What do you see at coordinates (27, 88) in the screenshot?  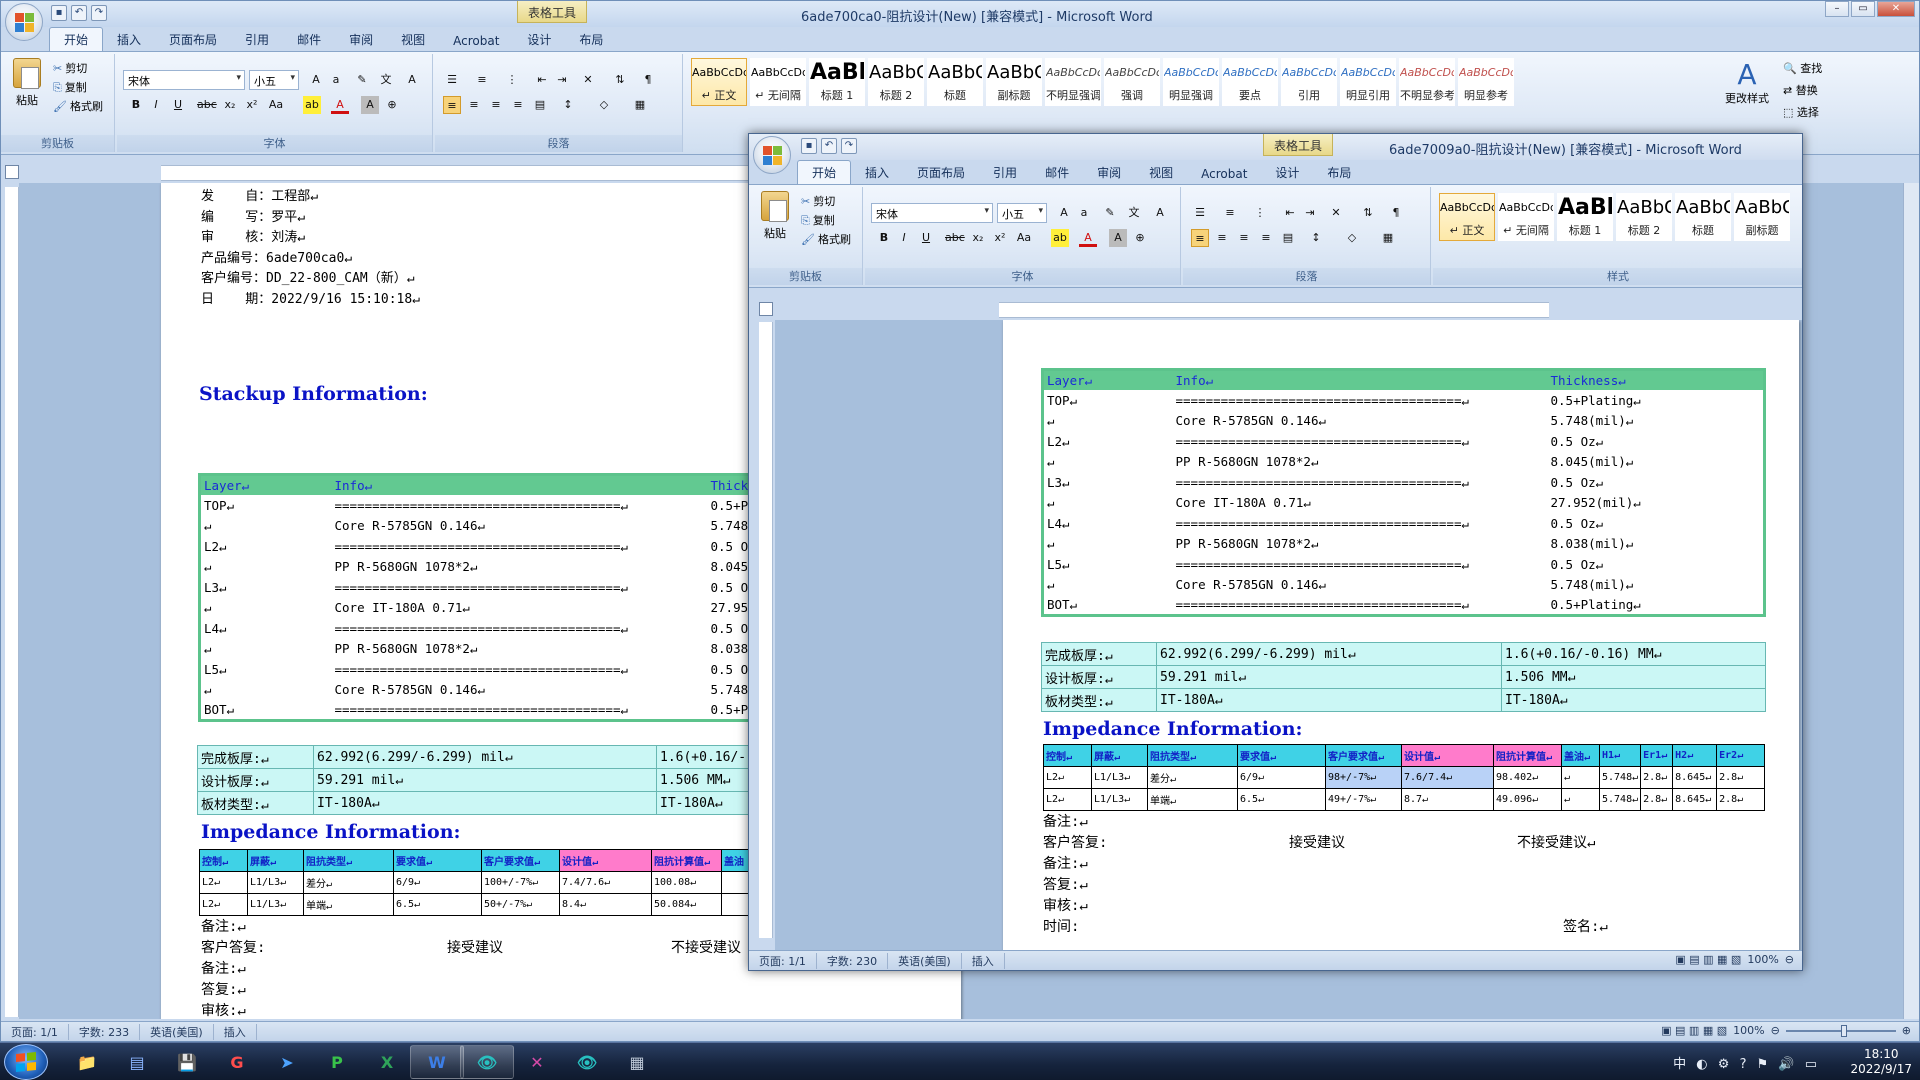 I see `paste-button: 粘贴` at bounding box center [27, 88].